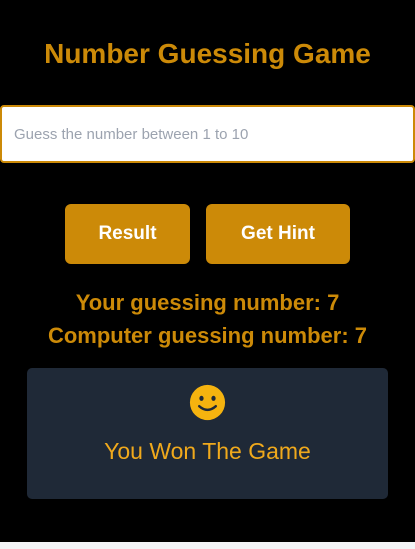 The width and height of the screenshot is (415, 549). I want to click on game-title: Number Guessing Game, so click(207, 53).